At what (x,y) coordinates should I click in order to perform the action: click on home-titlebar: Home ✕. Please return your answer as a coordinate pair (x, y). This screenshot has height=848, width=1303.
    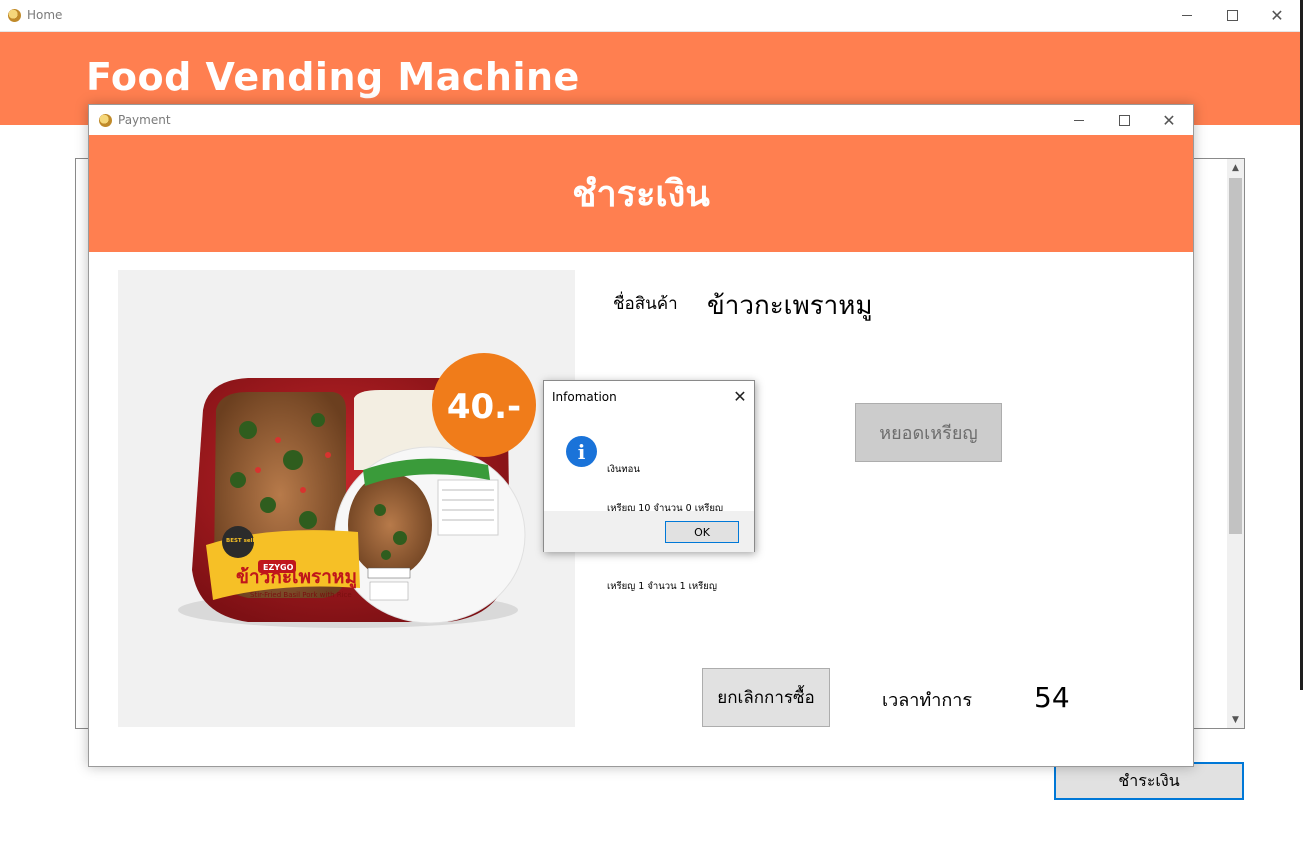
    Looking at the image, I should click on (651, 16).